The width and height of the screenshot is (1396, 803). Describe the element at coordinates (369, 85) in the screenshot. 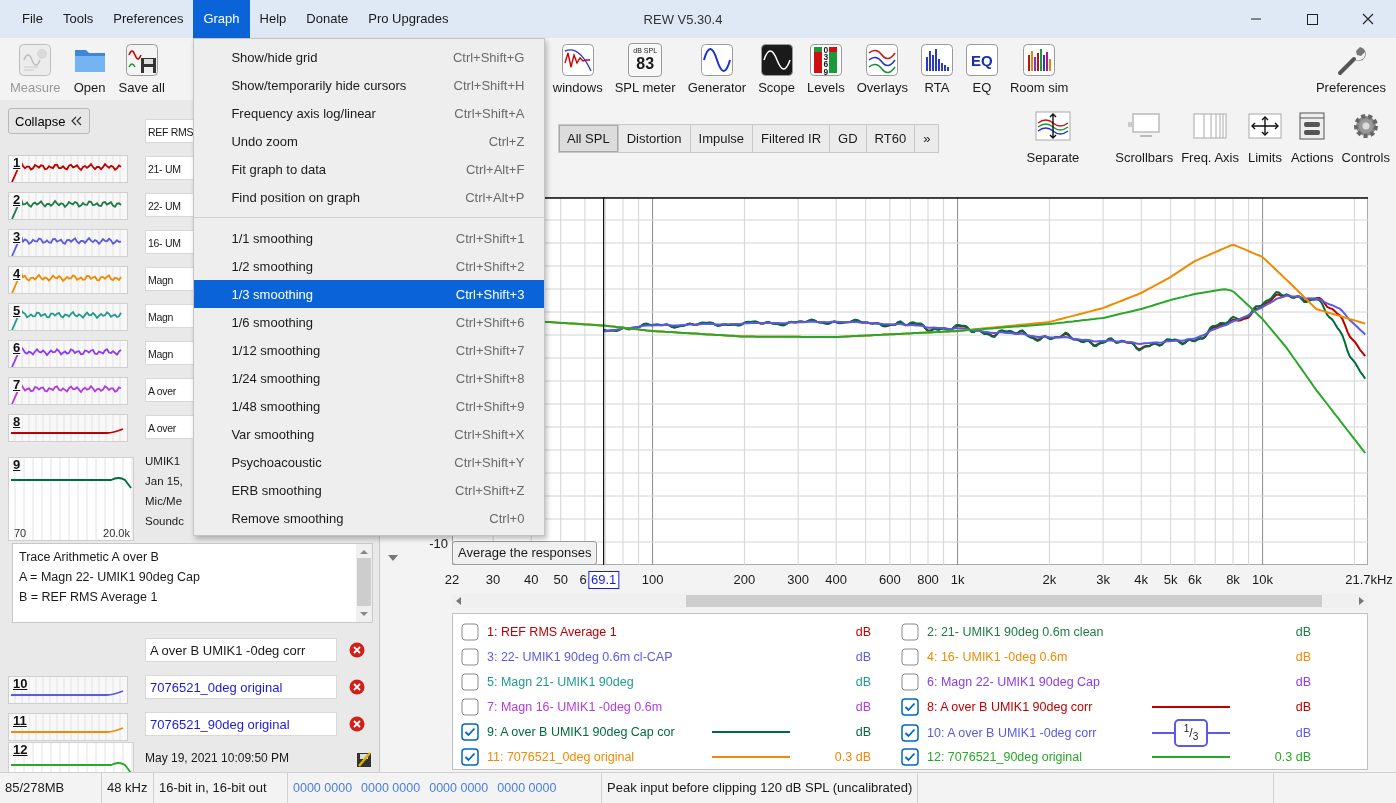

I see `menu-entry: Show/temporarily hide cursors Ctrl+Shift+H` at that location.